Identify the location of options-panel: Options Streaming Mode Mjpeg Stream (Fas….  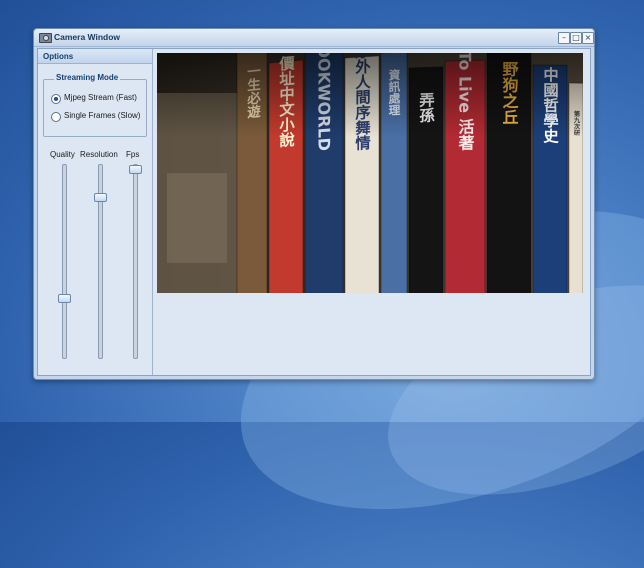
(95, 212).